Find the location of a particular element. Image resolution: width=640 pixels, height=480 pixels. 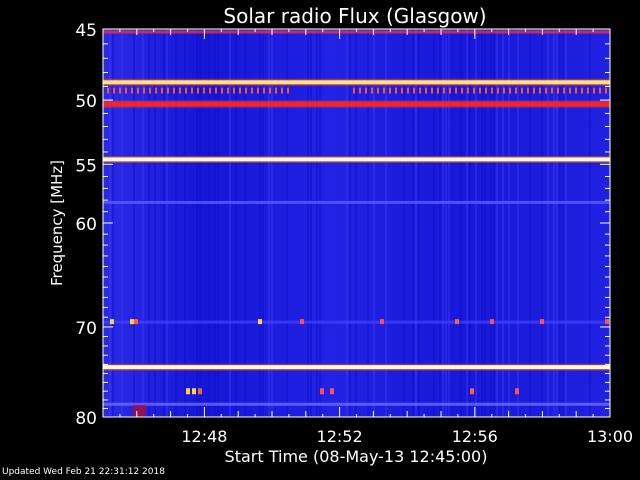

y-tick-label: 50 is located at coordinates (86, 102).